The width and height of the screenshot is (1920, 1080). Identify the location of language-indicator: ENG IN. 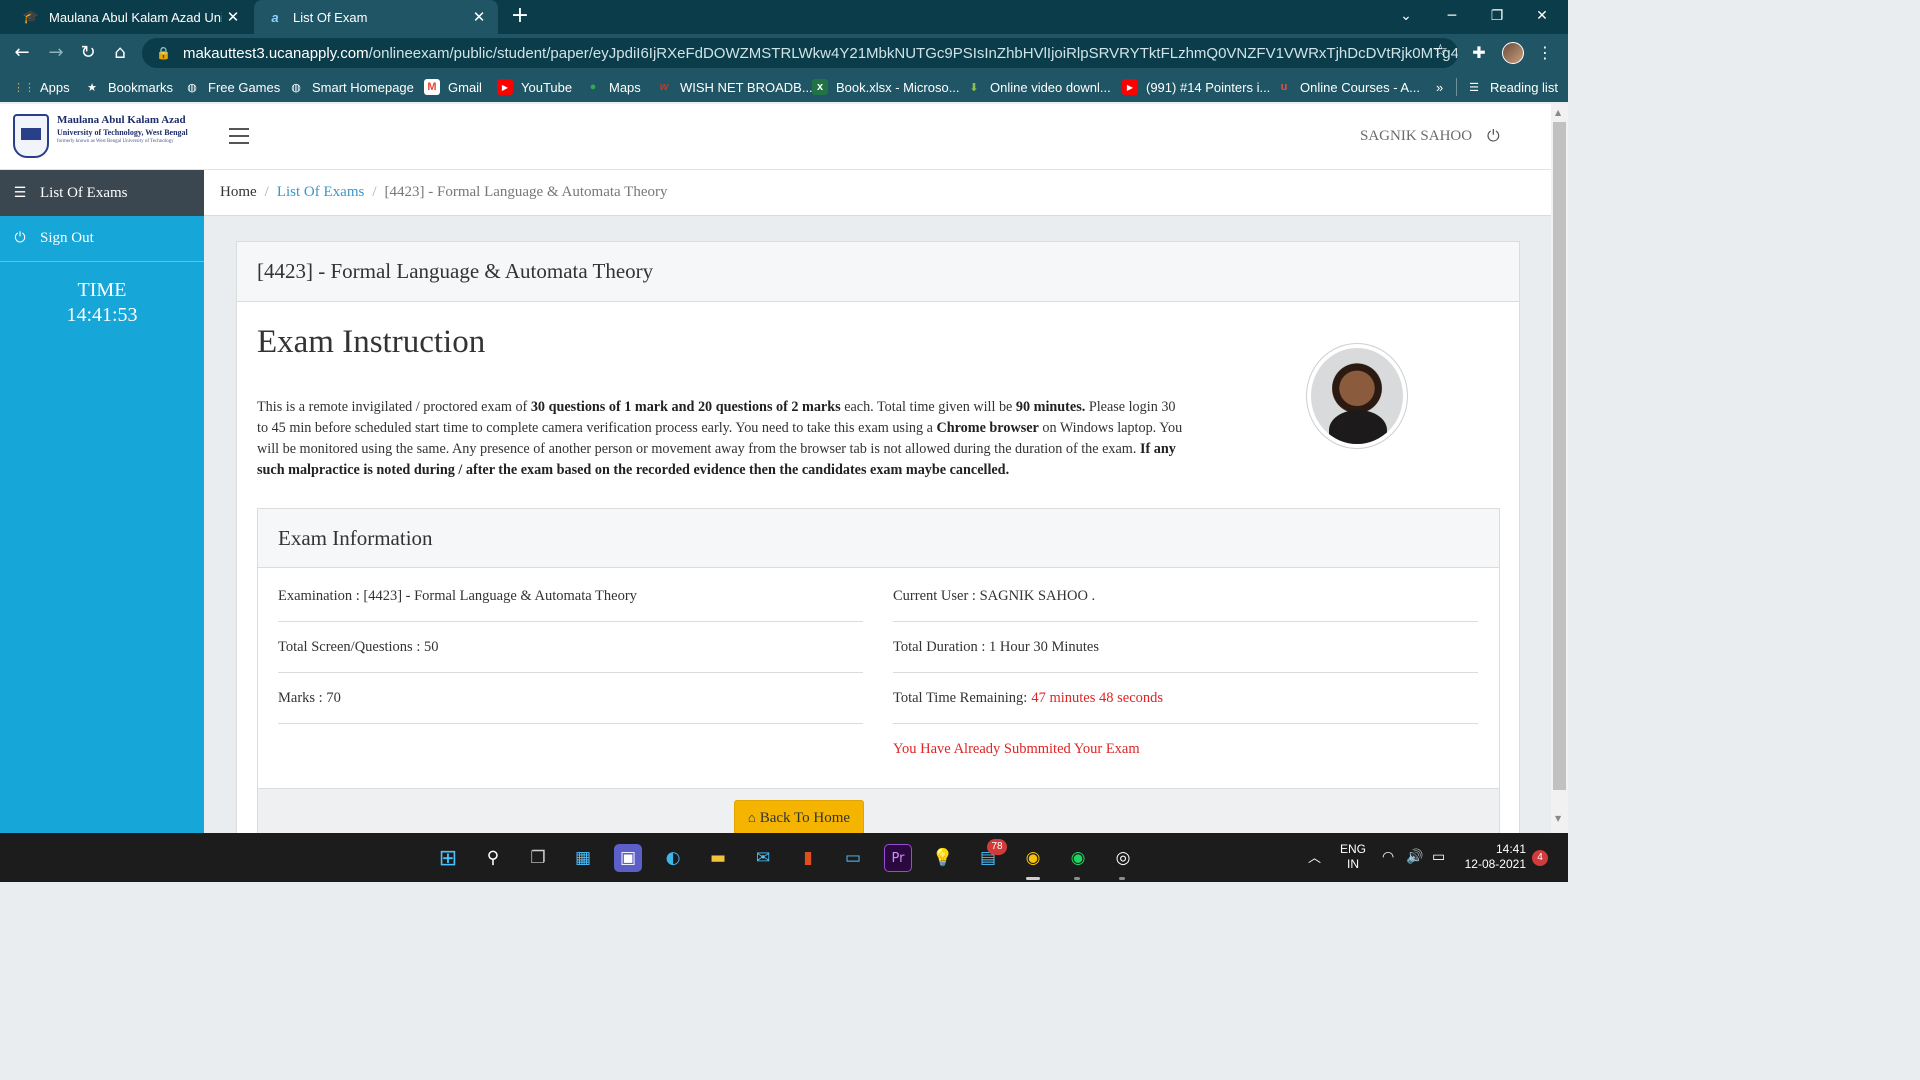
(1353, 857).